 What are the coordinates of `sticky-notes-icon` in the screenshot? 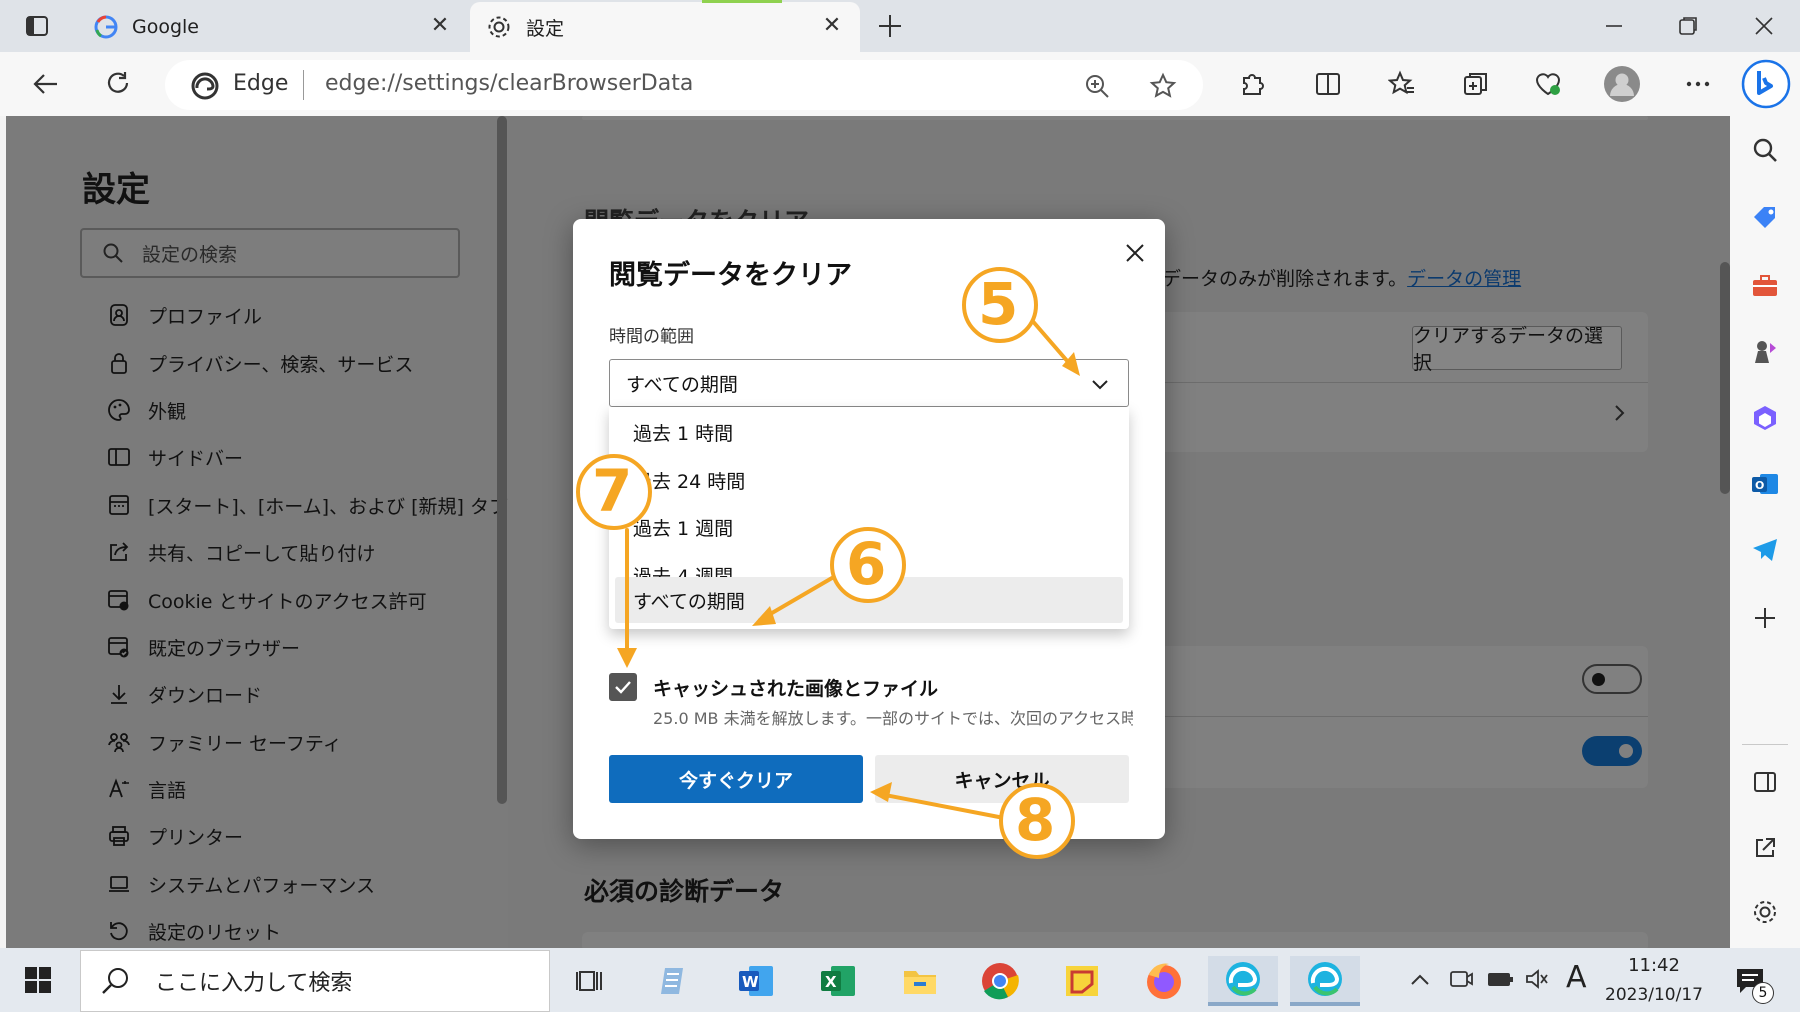 It's located at (1082, 981).